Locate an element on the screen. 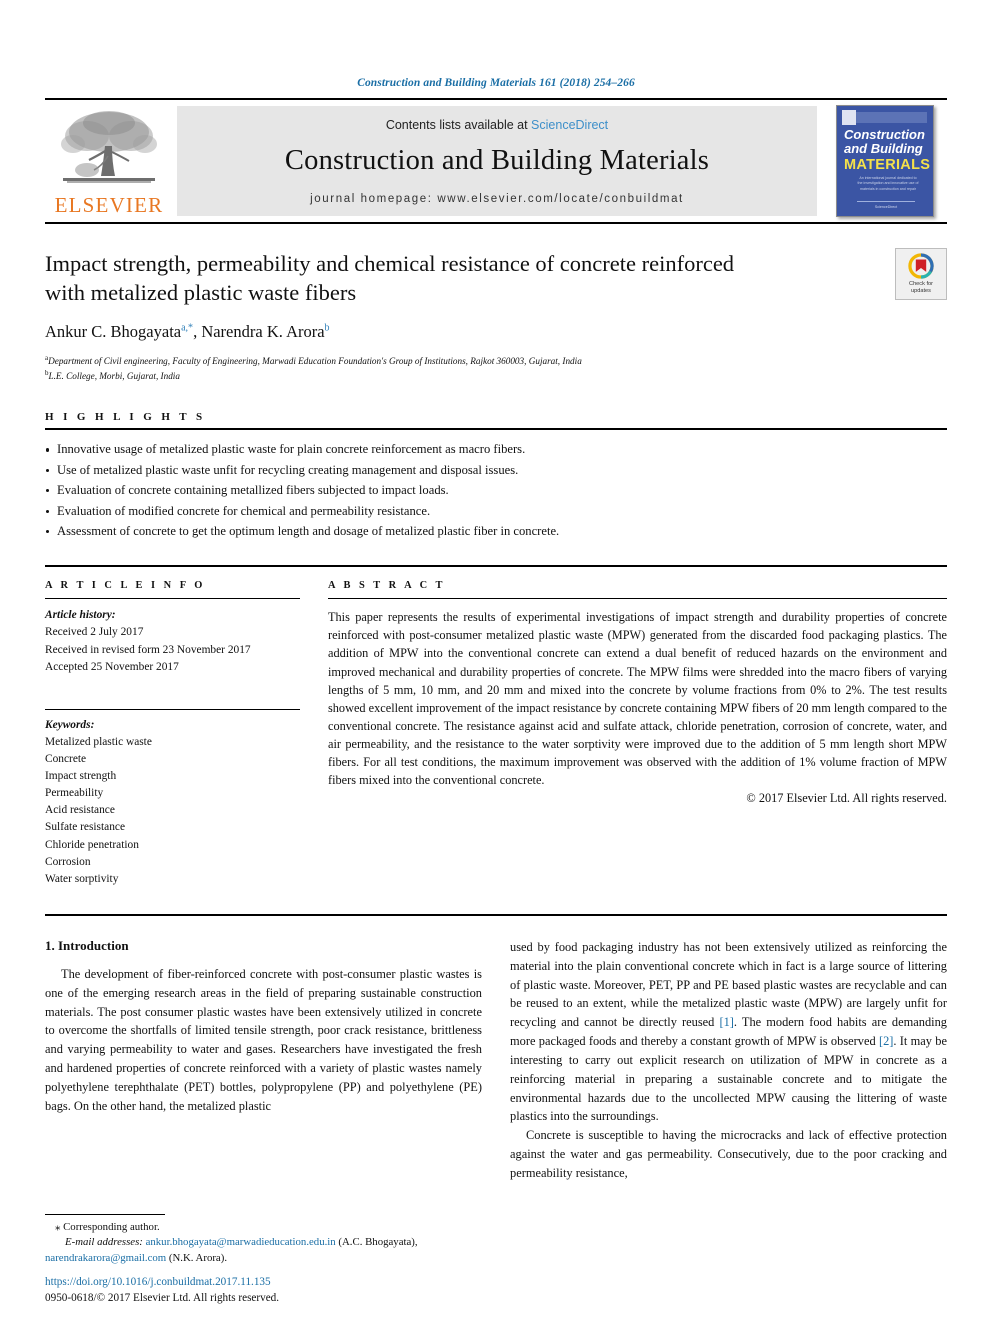 This screenshot has width=992, height=1323. body-divider is located at coordinates (496, 914).